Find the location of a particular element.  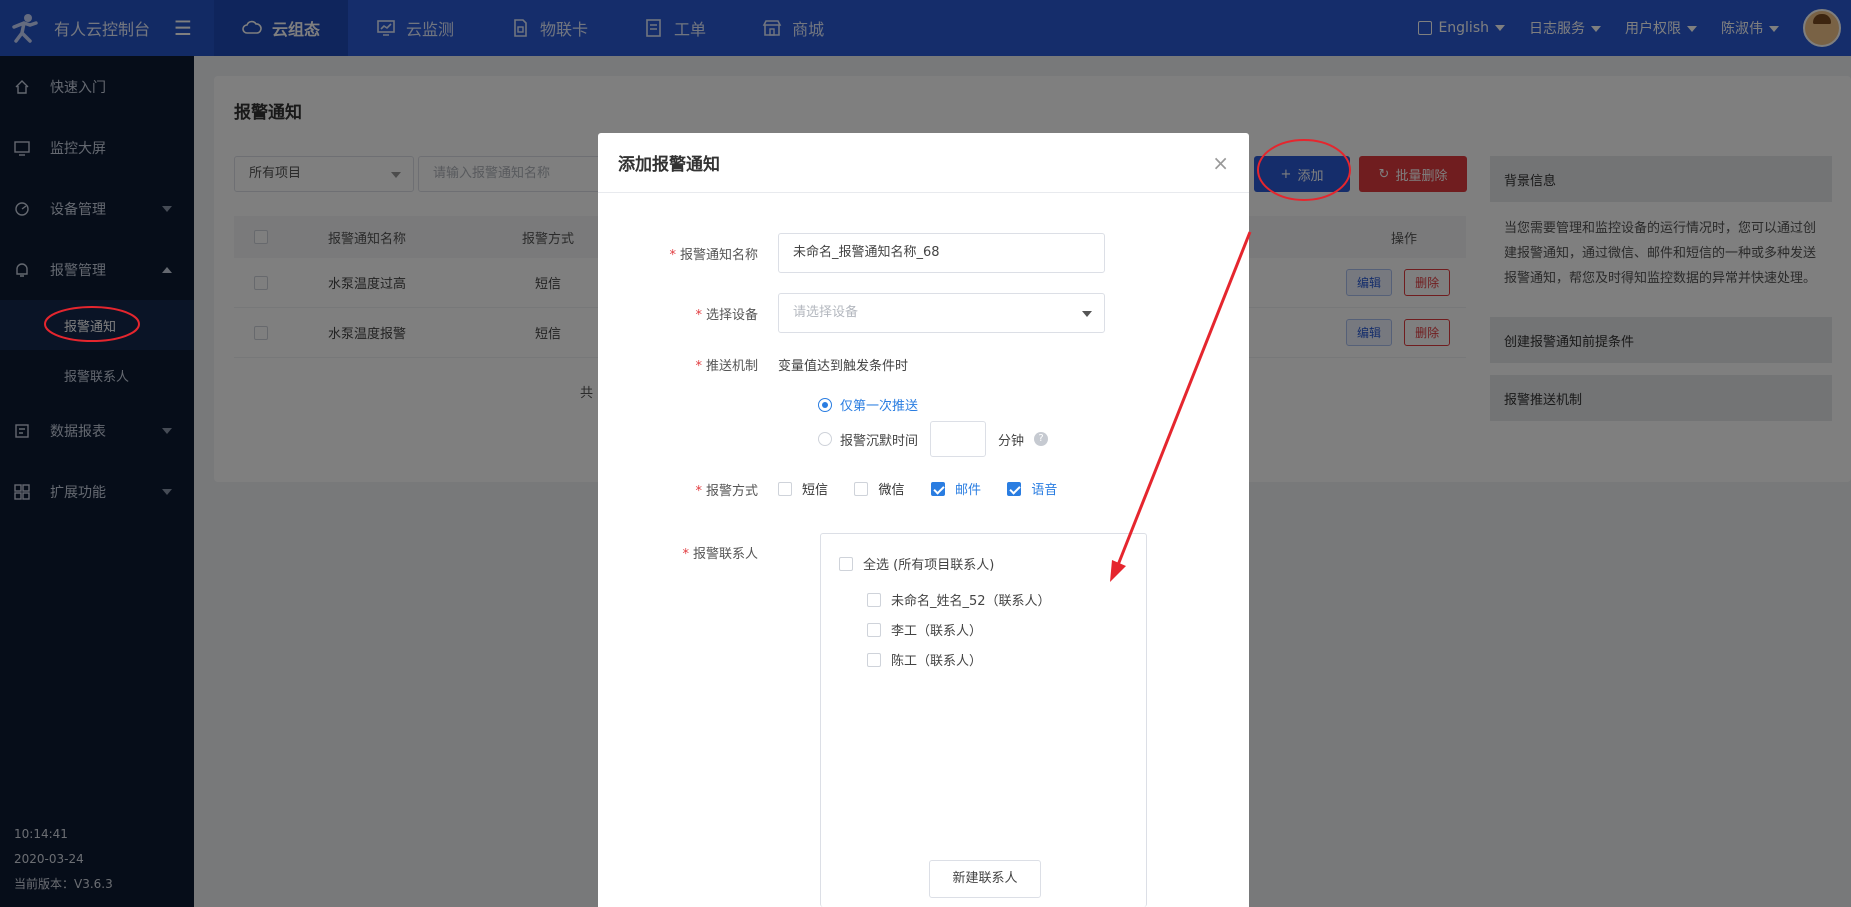

close-icon: × is located at coordinates (1220, 163).